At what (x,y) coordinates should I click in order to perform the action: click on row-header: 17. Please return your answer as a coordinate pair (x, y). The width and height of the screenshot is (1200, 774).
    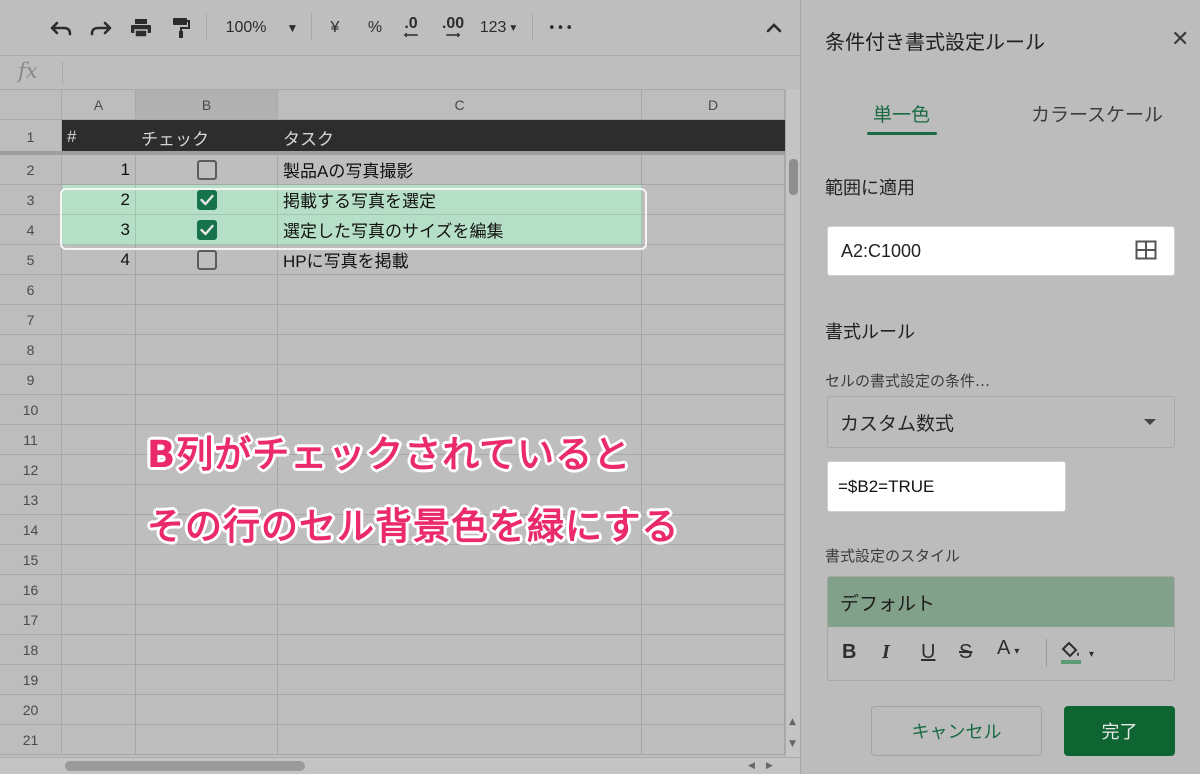
    Looking at the image, I should click on (31, 620).